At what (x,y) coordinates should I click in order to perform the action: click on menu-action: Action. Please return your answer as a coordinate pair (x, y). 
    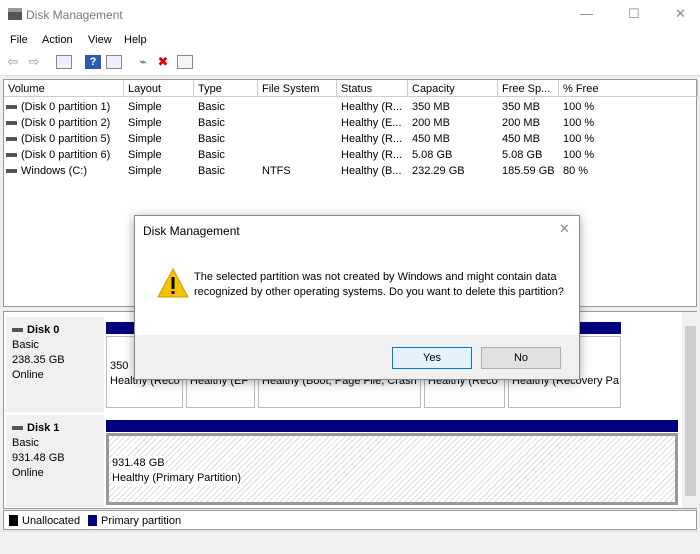
    Looking at the image, I should click on (57, 40).